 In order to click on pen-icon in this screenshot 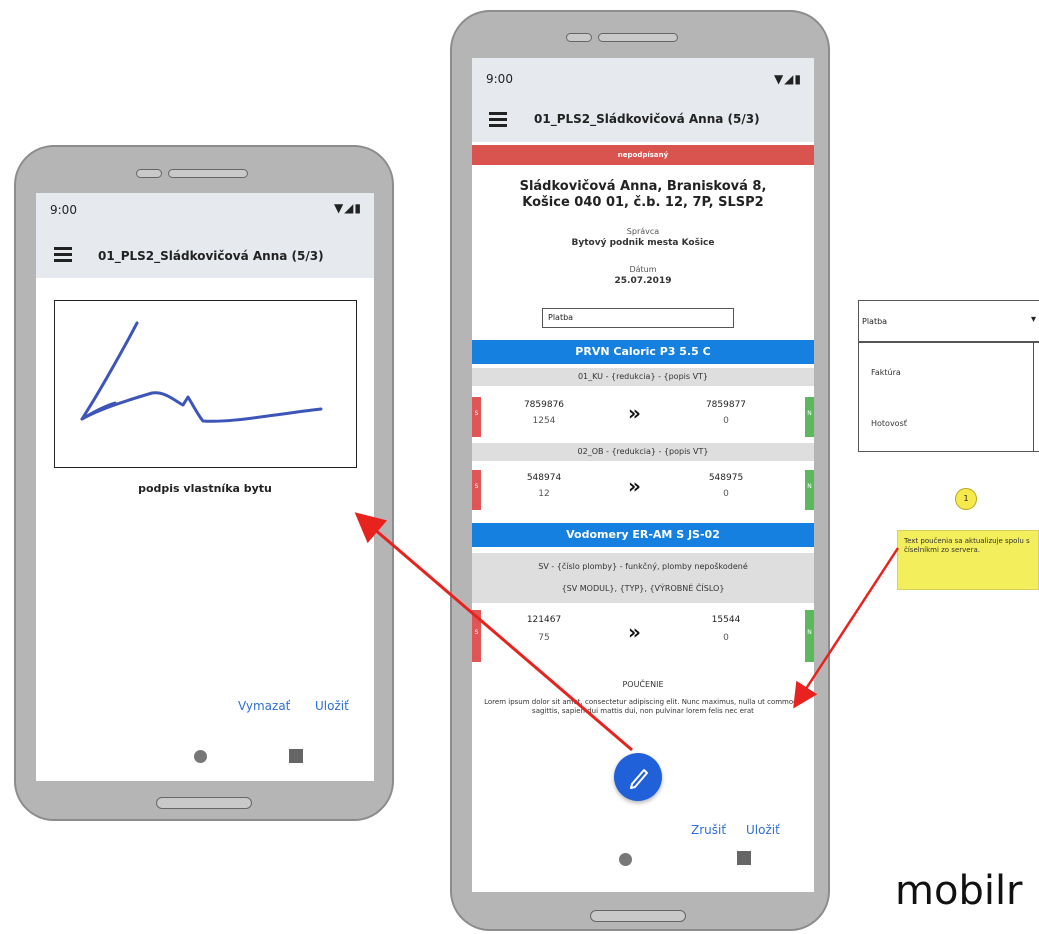, I will do `click(639, 779)`.